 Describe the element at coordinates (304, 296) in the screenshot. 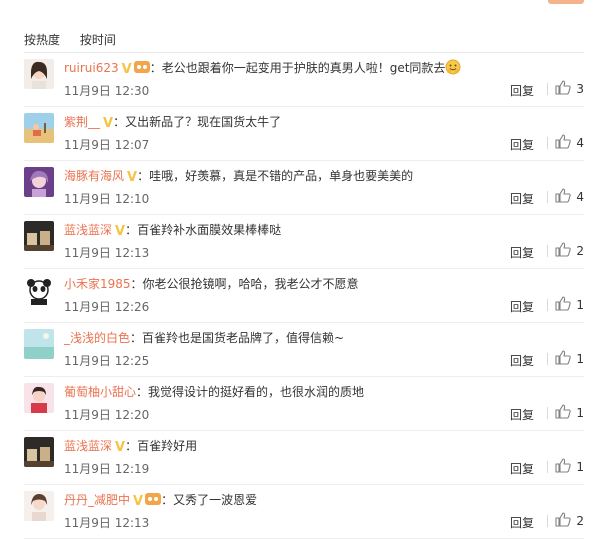

I see `comment-item: 小禾家1985：你老公很抢镜啊，哈哈，我老公才不愿意 11月9日 12:26 回复 1` at that location.